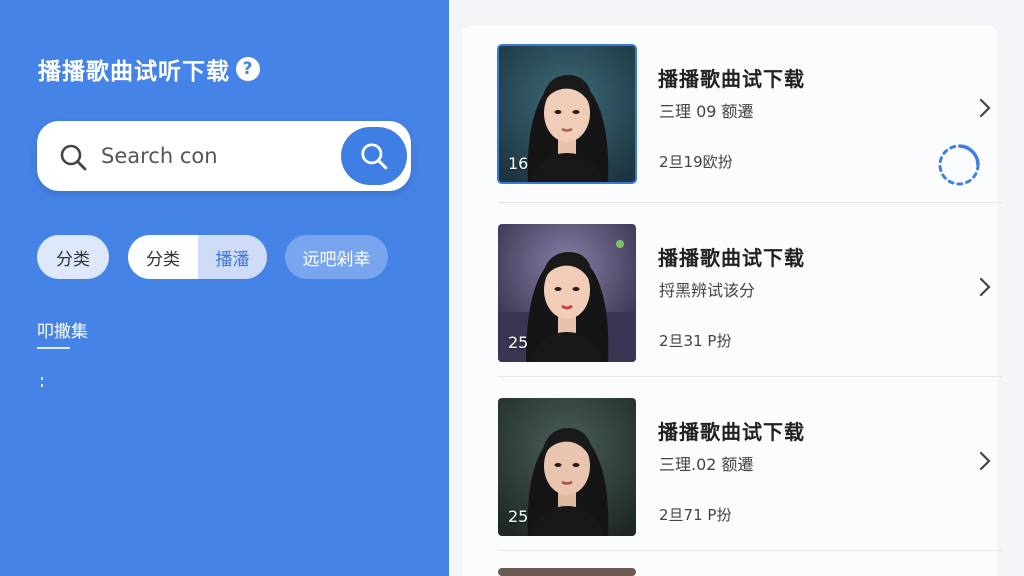  Describe the element at coordinates (706, 464) in the screenshot. I see `song-subtitle: 三理.02 额遷` at that location.